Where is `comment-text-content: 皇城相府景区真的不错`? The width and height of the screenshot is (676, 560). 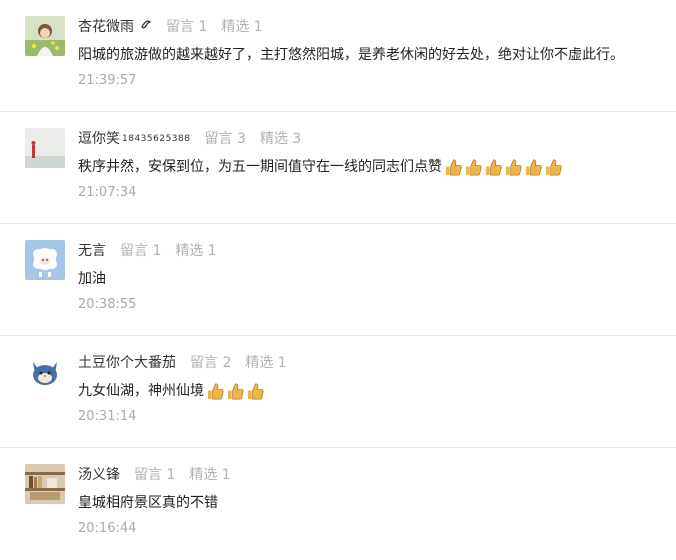 comment-text-content: 皇城相府景区真的不错 is located at coordinates (148, 503).